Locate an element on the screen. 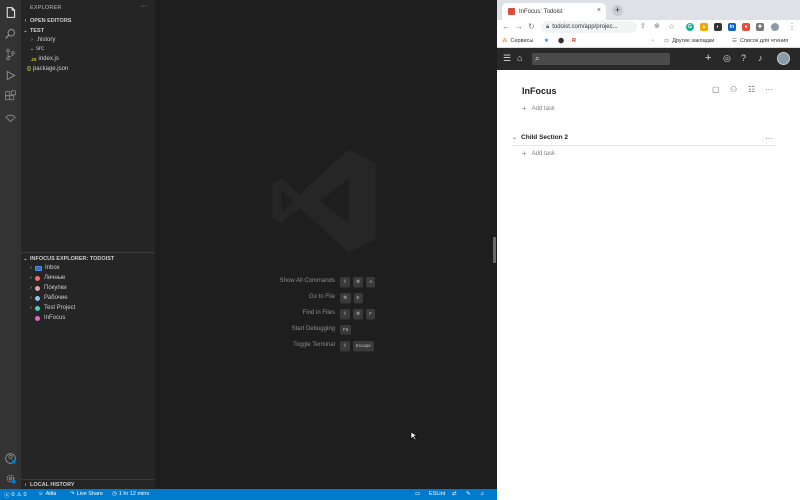 Image resolution: width=800 pixels, height=500 pixels. open-editors-header: › OPEN EDITORS is located at coordinates (88, 20).